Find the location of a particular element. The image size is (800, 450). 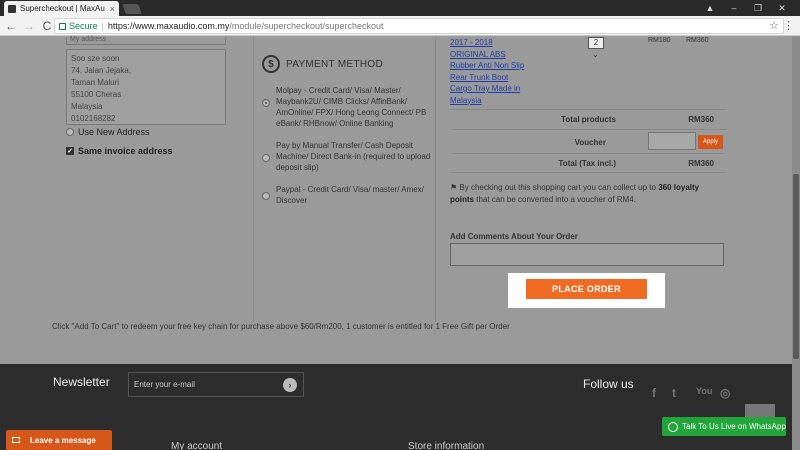

product-name-line: Rear Trunk Boot is located at coordinates (487, 78).